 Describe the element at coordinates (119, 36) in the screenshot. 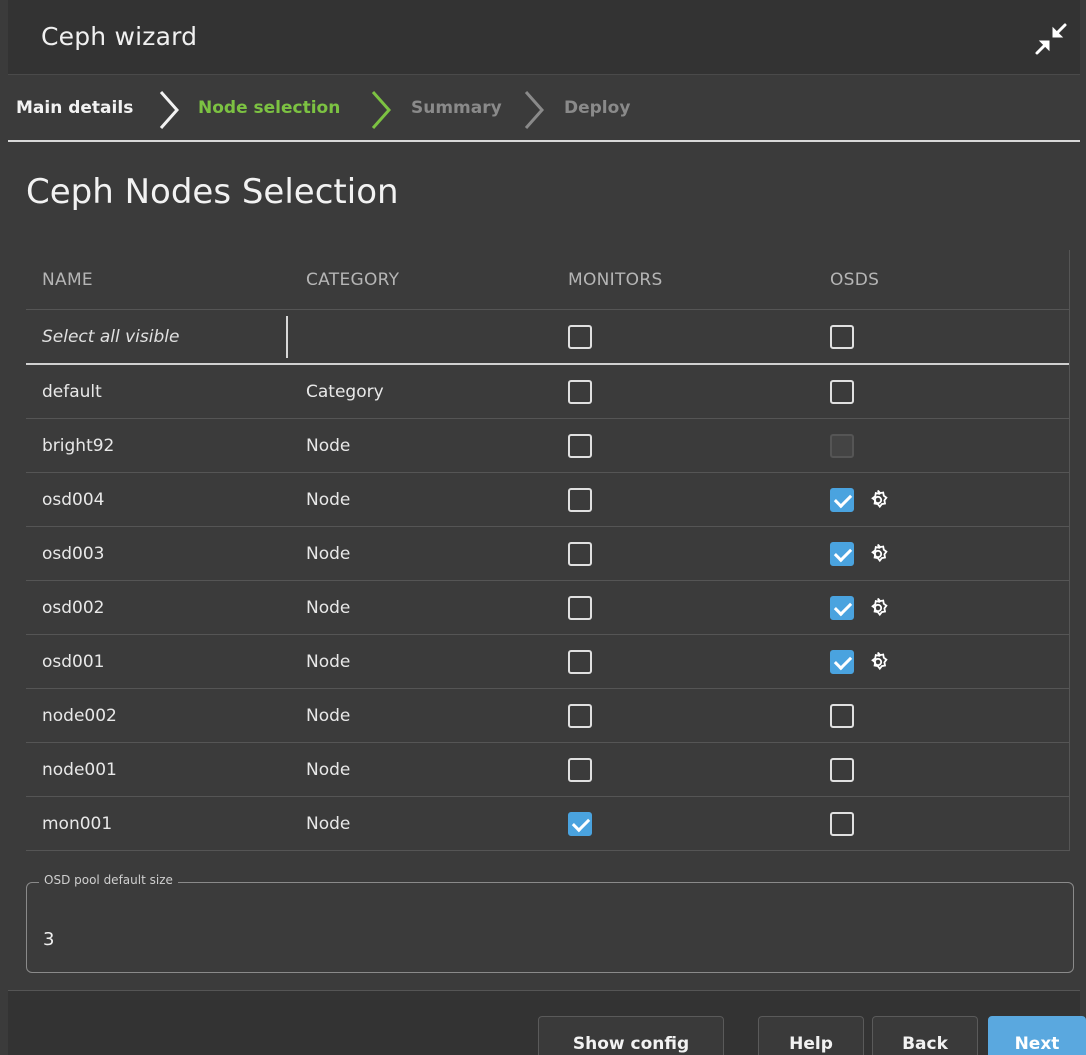

I see `wizard-title: Ceph wizard` at that location.